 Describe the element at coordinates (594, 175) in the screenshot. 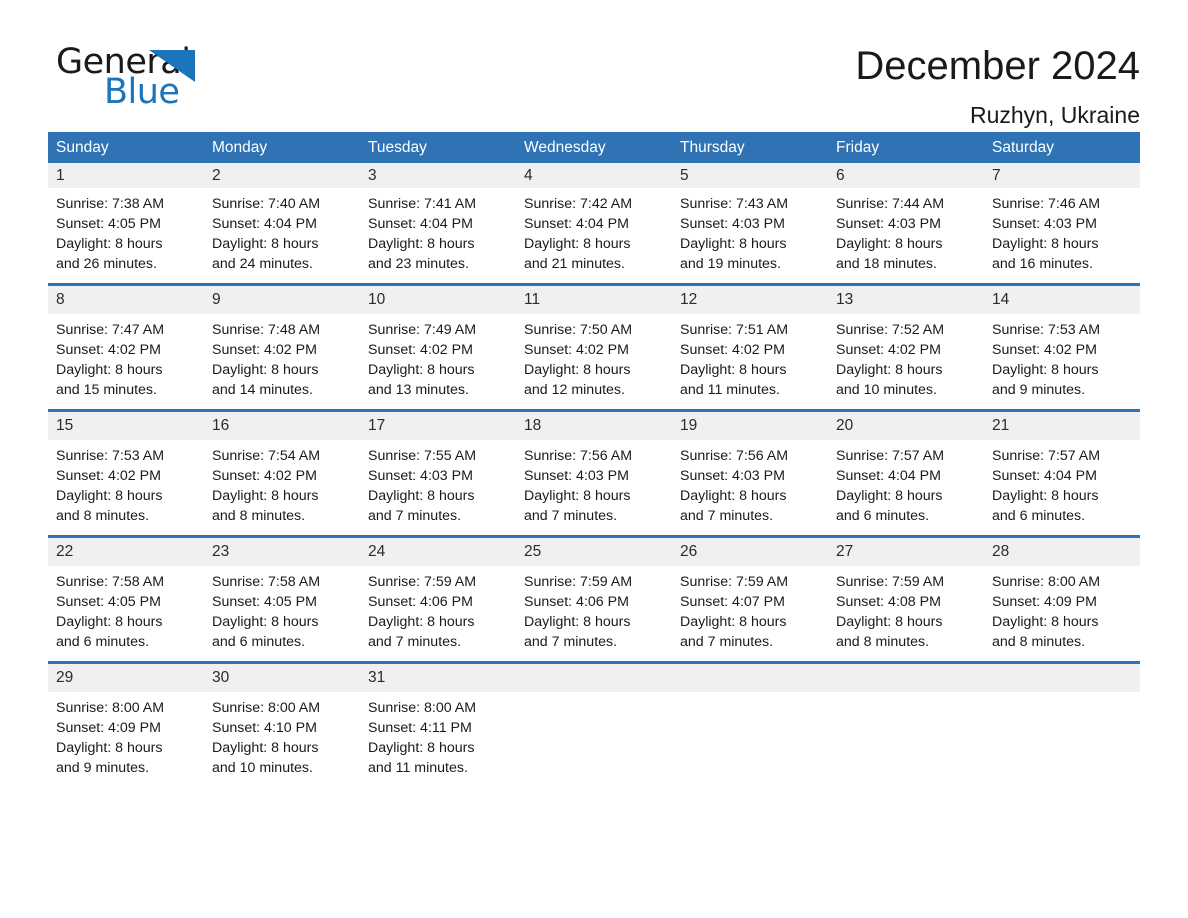

I see `day-number: 4` at that location.